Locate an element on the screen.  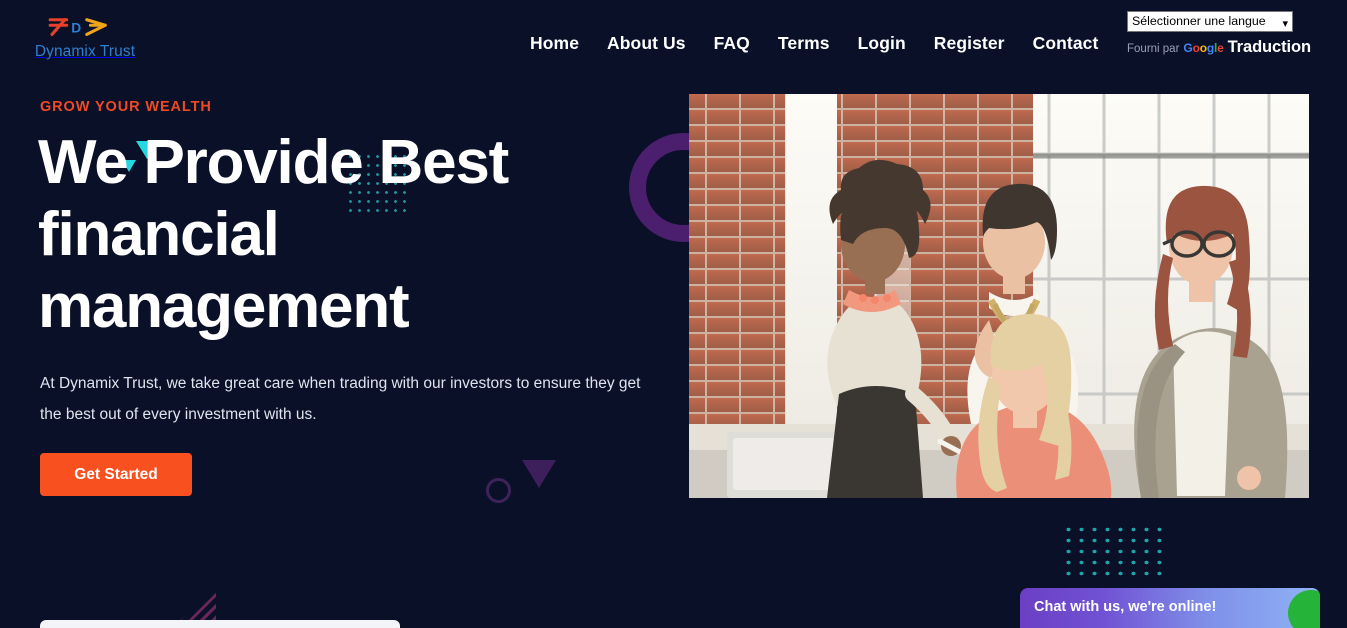
chat-widget-label: Chat with us, we're online! is located at coordinates (1125, 607).